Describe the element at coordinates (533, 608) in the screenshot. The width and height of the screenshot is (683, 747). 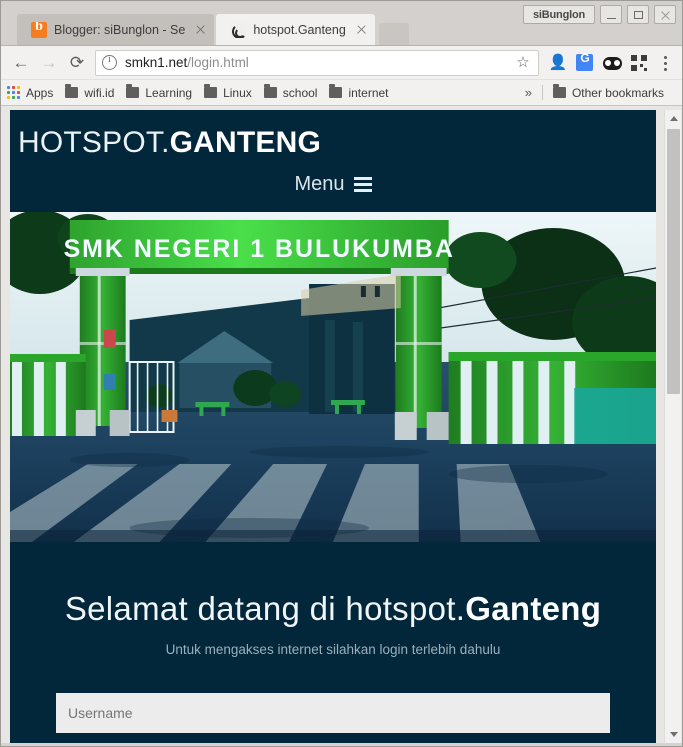
I see `welcome-bold-text: Ganteng` at that location.